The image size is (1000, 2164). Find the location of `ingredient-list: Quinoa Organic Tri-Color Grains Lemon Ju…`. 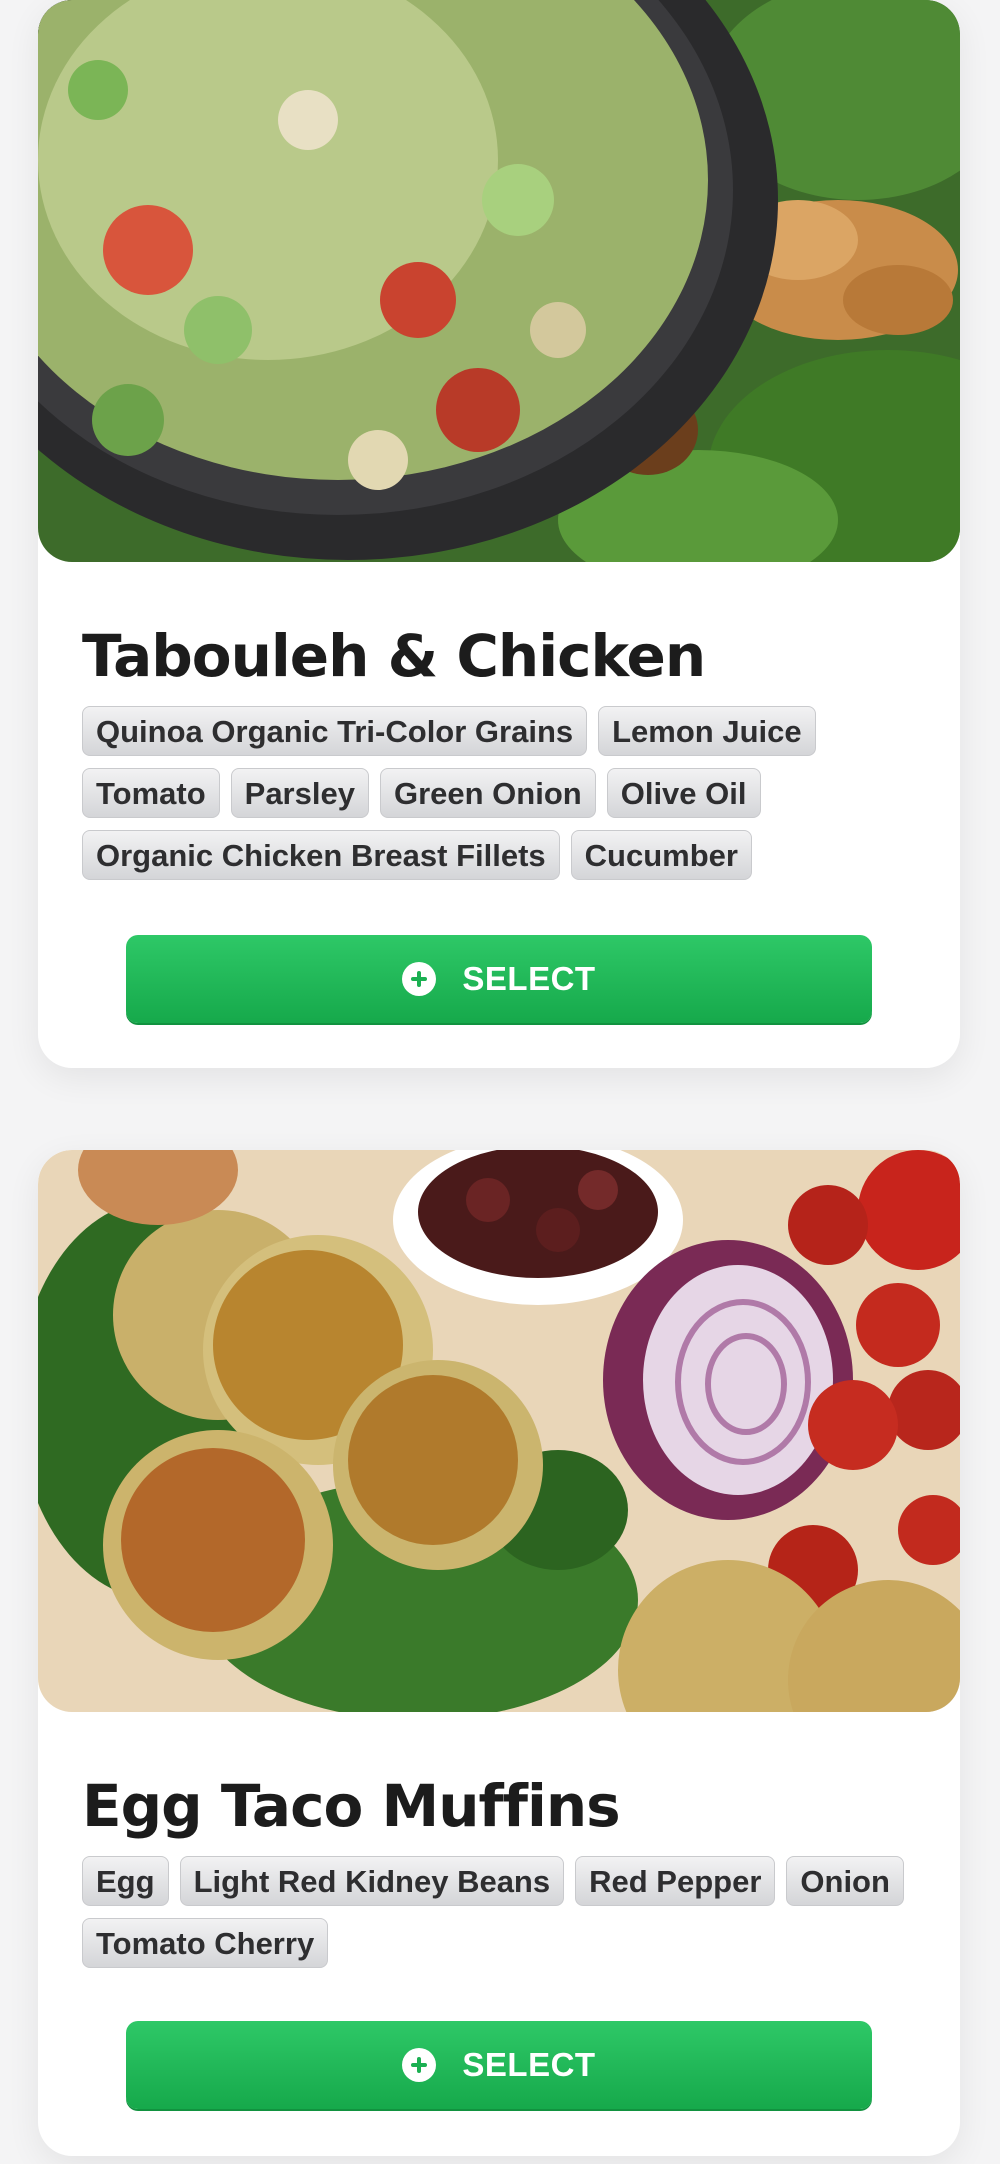

ingredient-list: Quinoa Organic Tri-Color Grains Lemon Ju… is located at coordinates (499, 793).